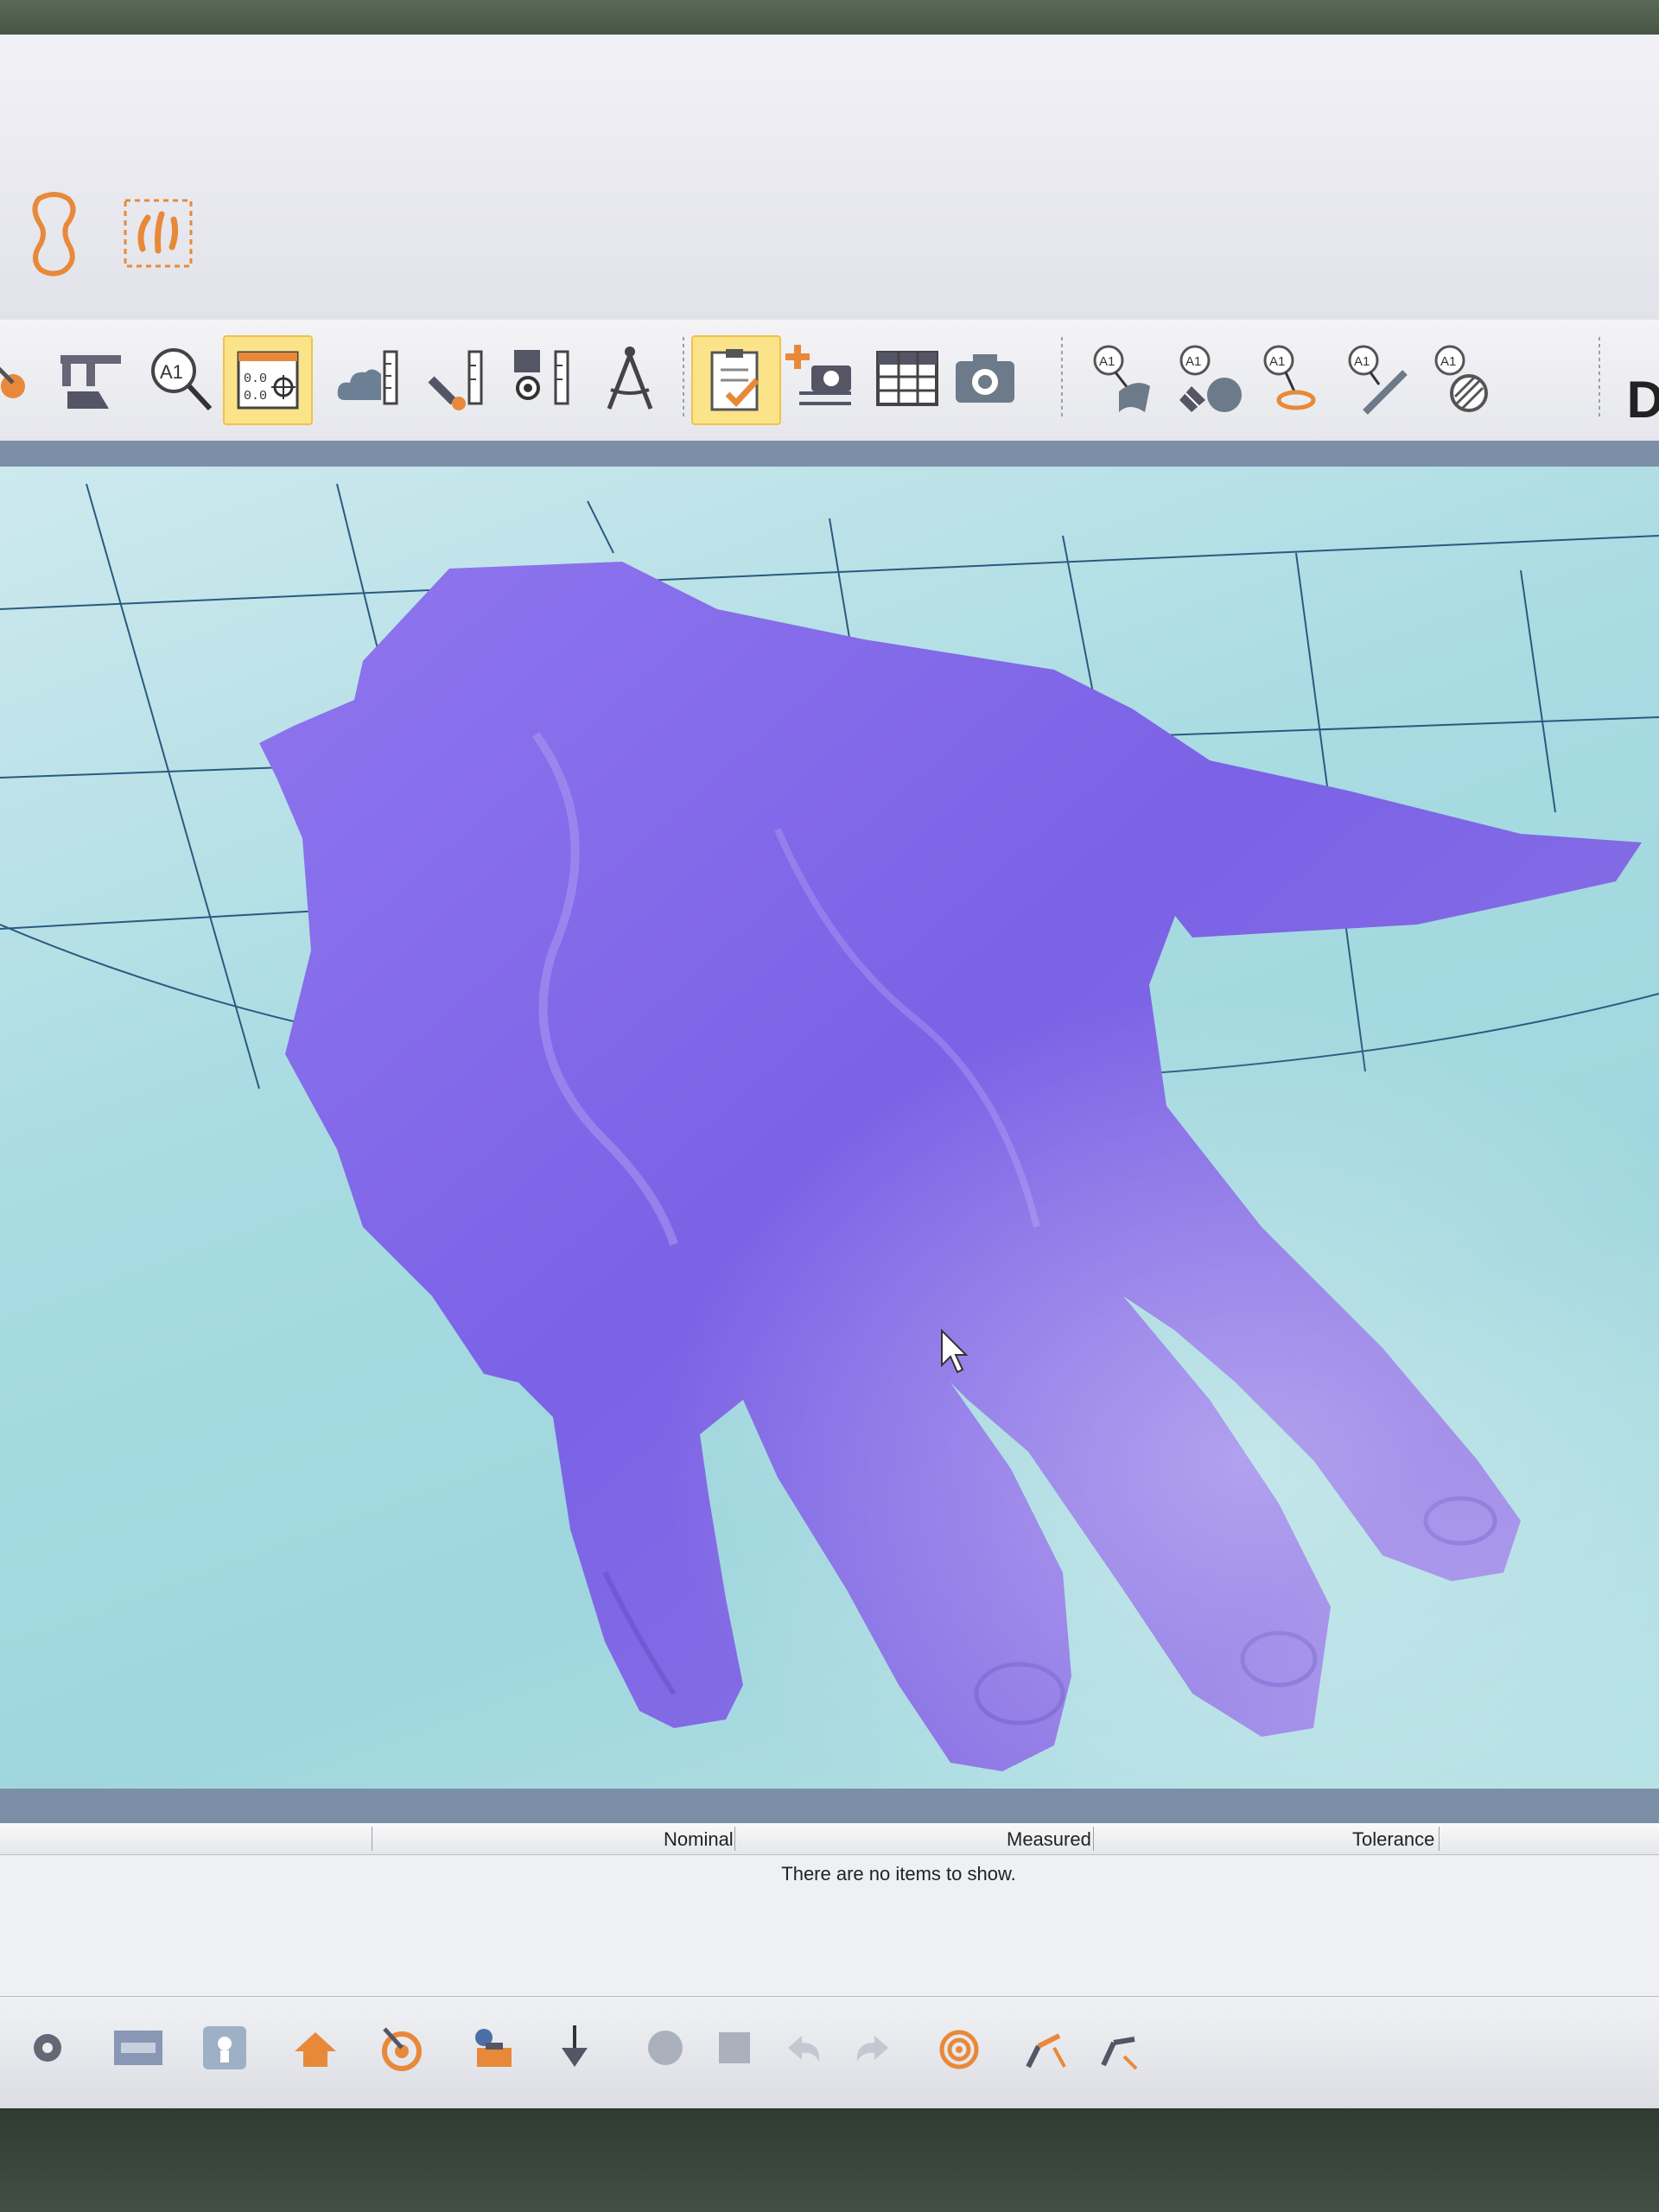 The image size is (1659, 2212). What do you see at coordinates (138, 2048) in the screenshot?
I see `grid-settings-icon` at bounding box center [138, 2048].